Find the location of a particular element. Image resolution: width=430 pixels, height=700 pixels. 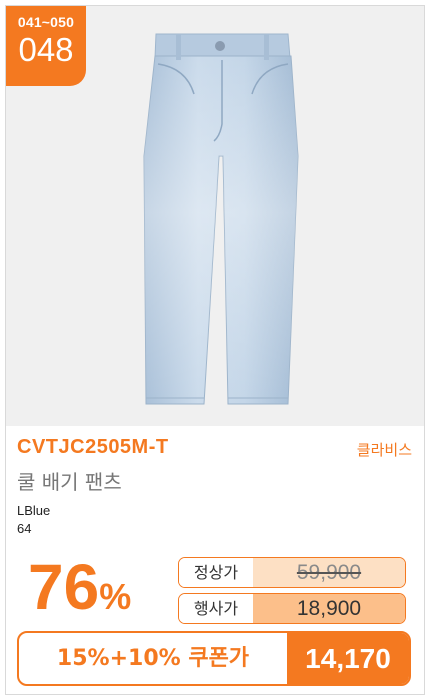

discount-value: 76 is located at coordinates (64, 587).